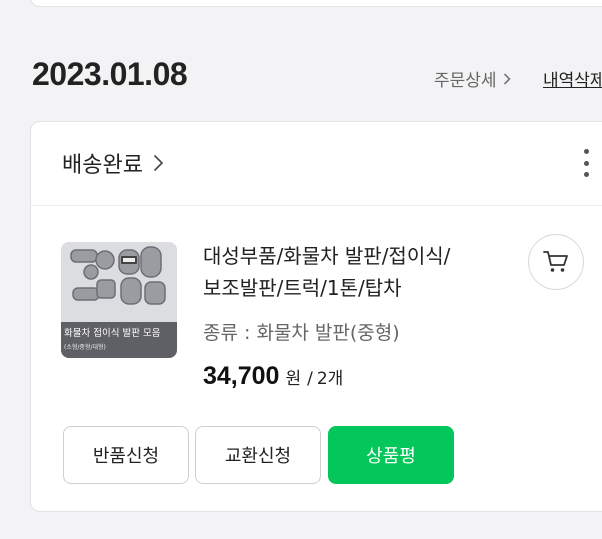  I want to click on add-to-cart-button, so click(556, 262).